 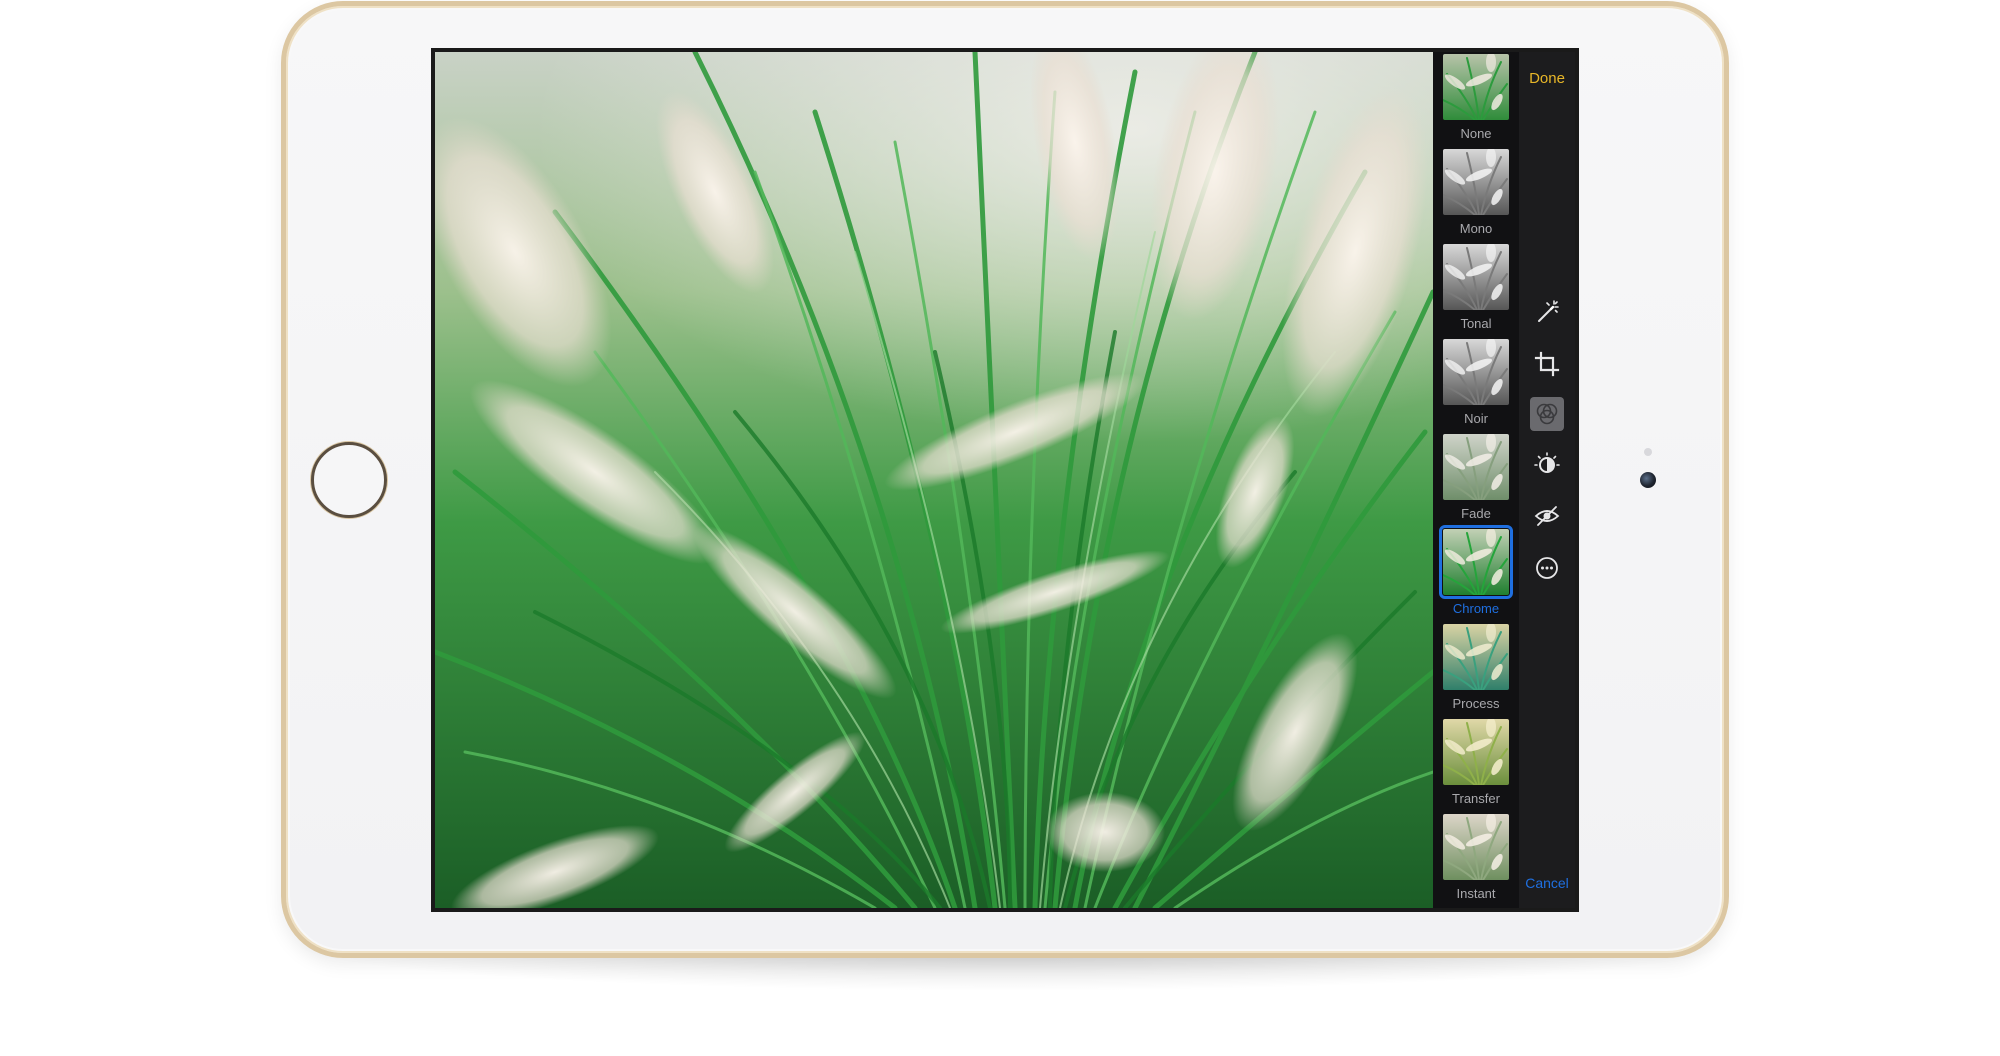 What do you see at coordinates (1648, 480) in the screenshot?
I see `front-camera-icon` at bounding box center [1648, 480].